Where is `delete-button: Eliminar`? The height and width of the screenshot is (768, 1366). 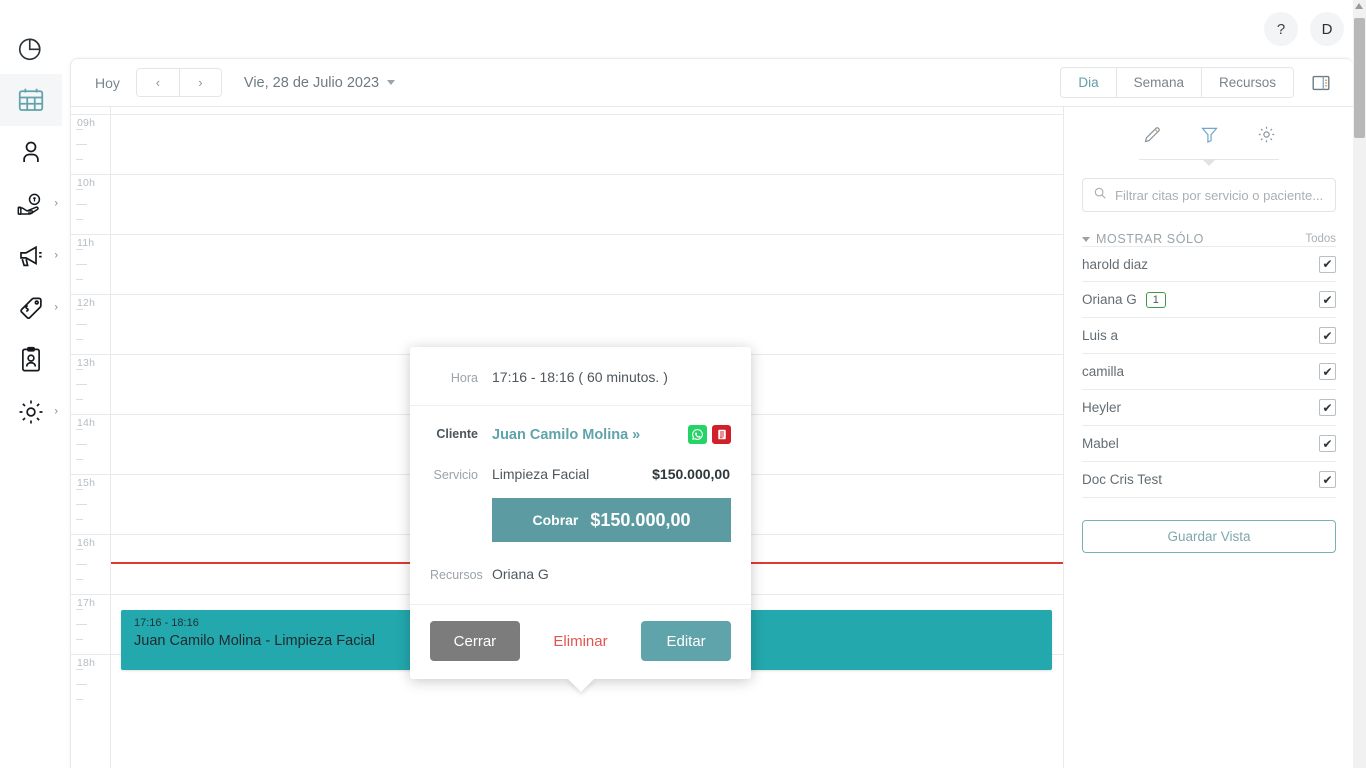
delete-button: Eliminar is located at coordinates (580, 641).